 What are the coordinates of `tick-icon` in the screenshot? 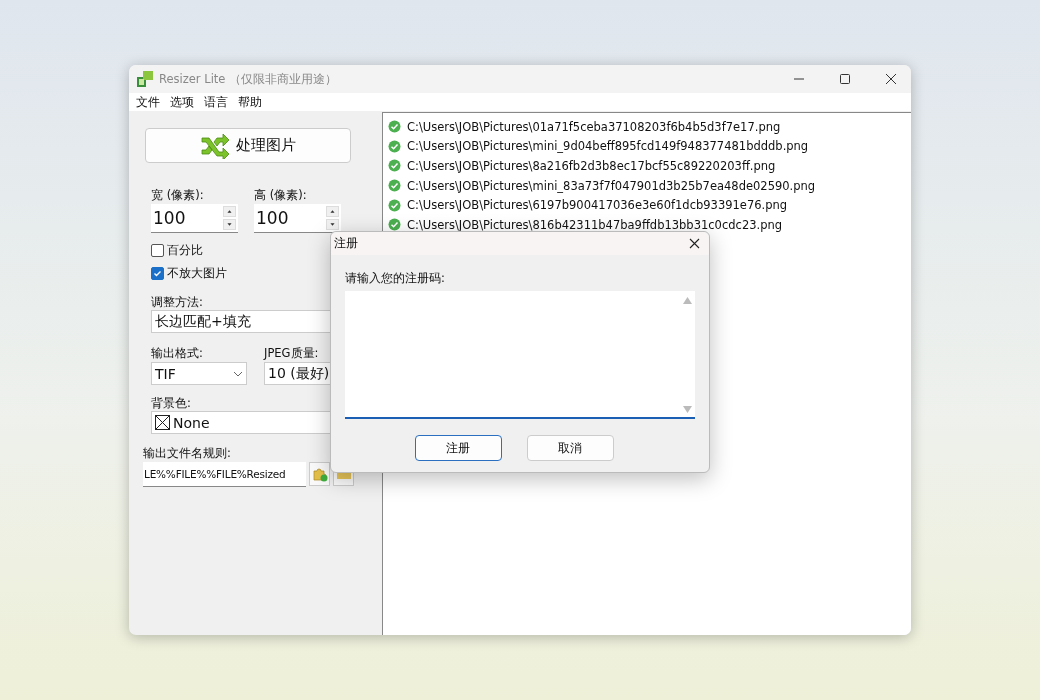 It's located at (157, 273).